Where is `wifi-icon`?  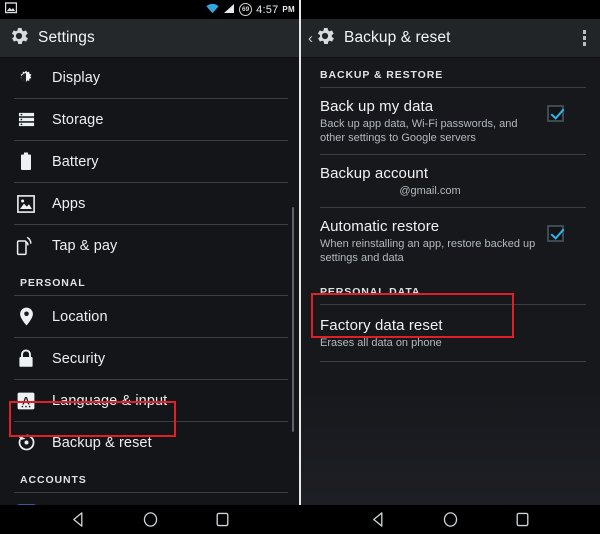 wifi-icon is located at coordinates (212, 10).